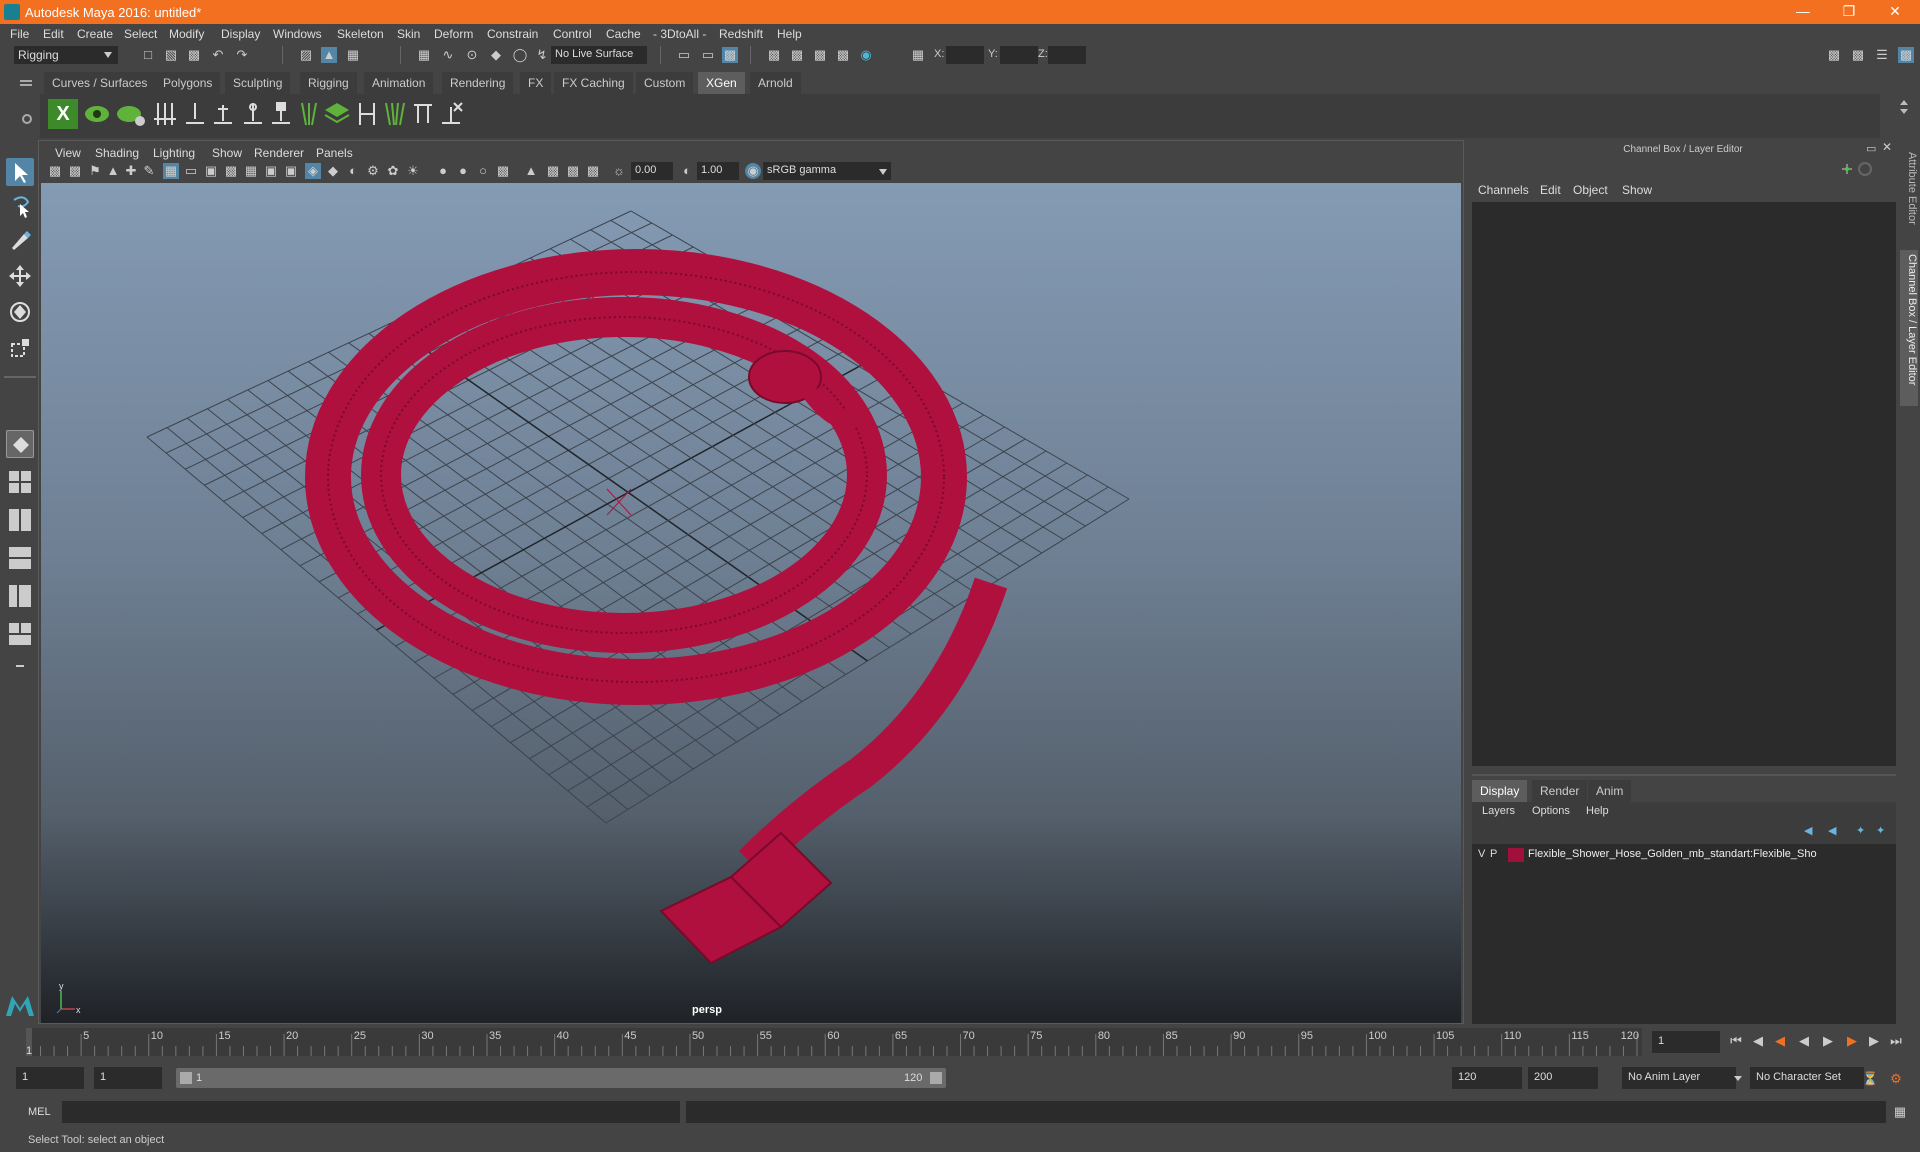  I want to click on save-scene-icon: ▩, so click(194, 55).